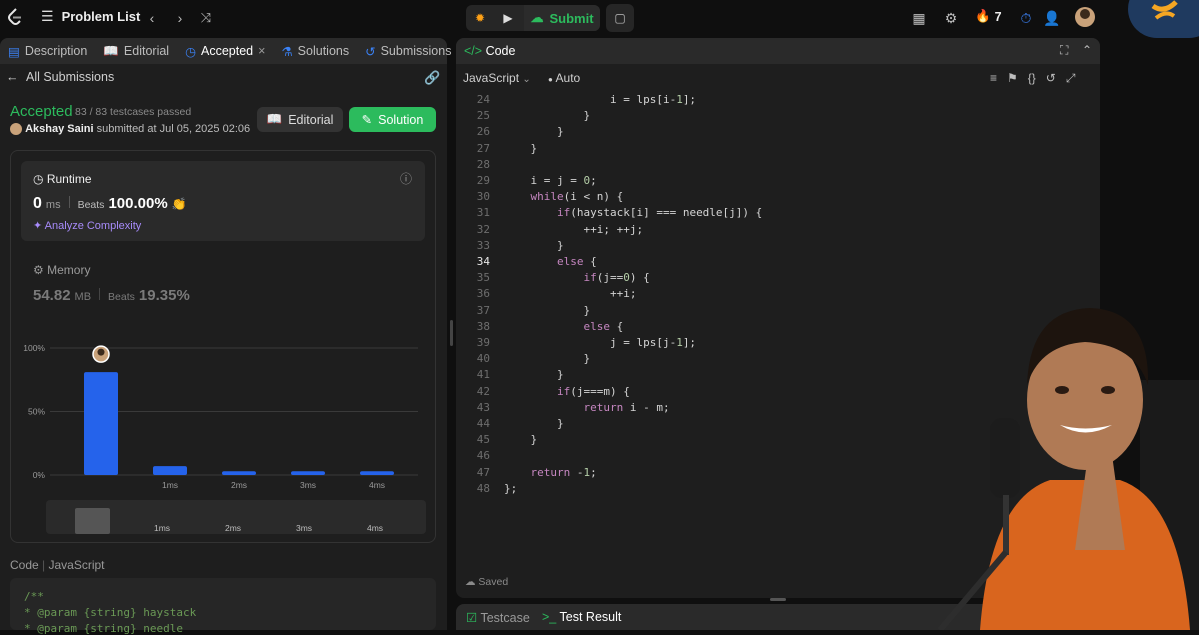 This screenshot has width=1199, height=635. I want to click on editorial-button: 📖 Editorial, so click(300, 119).